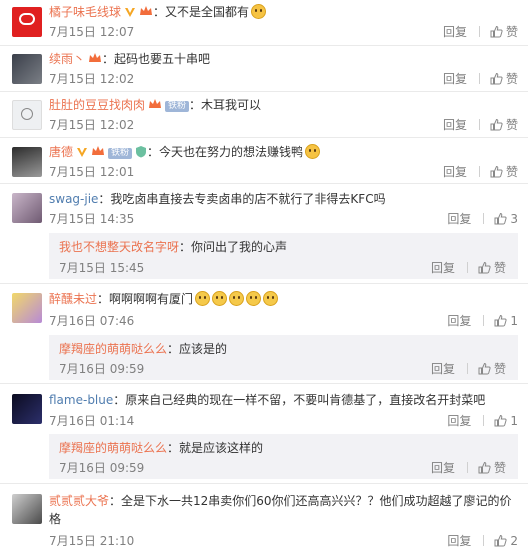 The width and height of the screenshot is (528, 552). What do you see at coordinates (119, 247) in the screenshot?
I see `username: 我也不想整天改名字呀` at bounding box center [119, 247].